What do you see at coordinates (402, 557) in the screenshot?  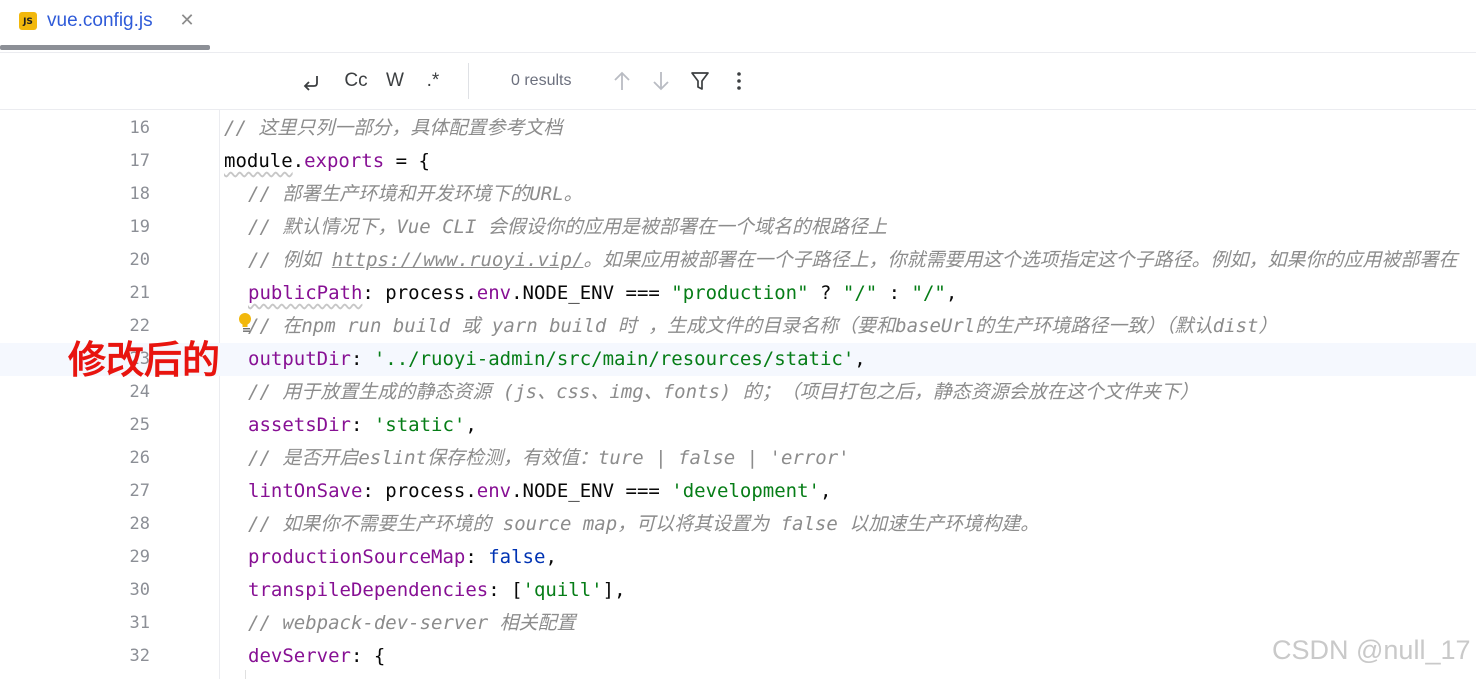 I see `code-text: productionSourceMap: false,` at bounding box center [402, 557].